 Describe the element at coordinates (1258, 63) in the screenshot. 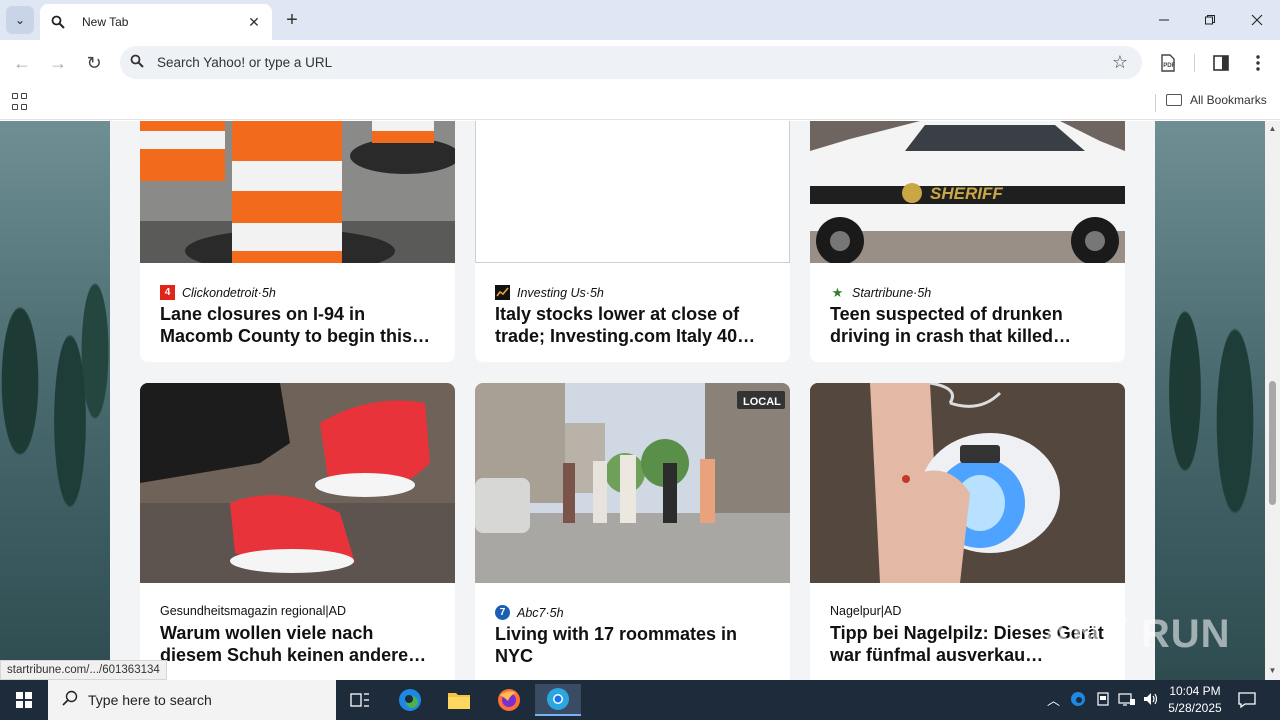

I see `menu-dots-icon` at that location.